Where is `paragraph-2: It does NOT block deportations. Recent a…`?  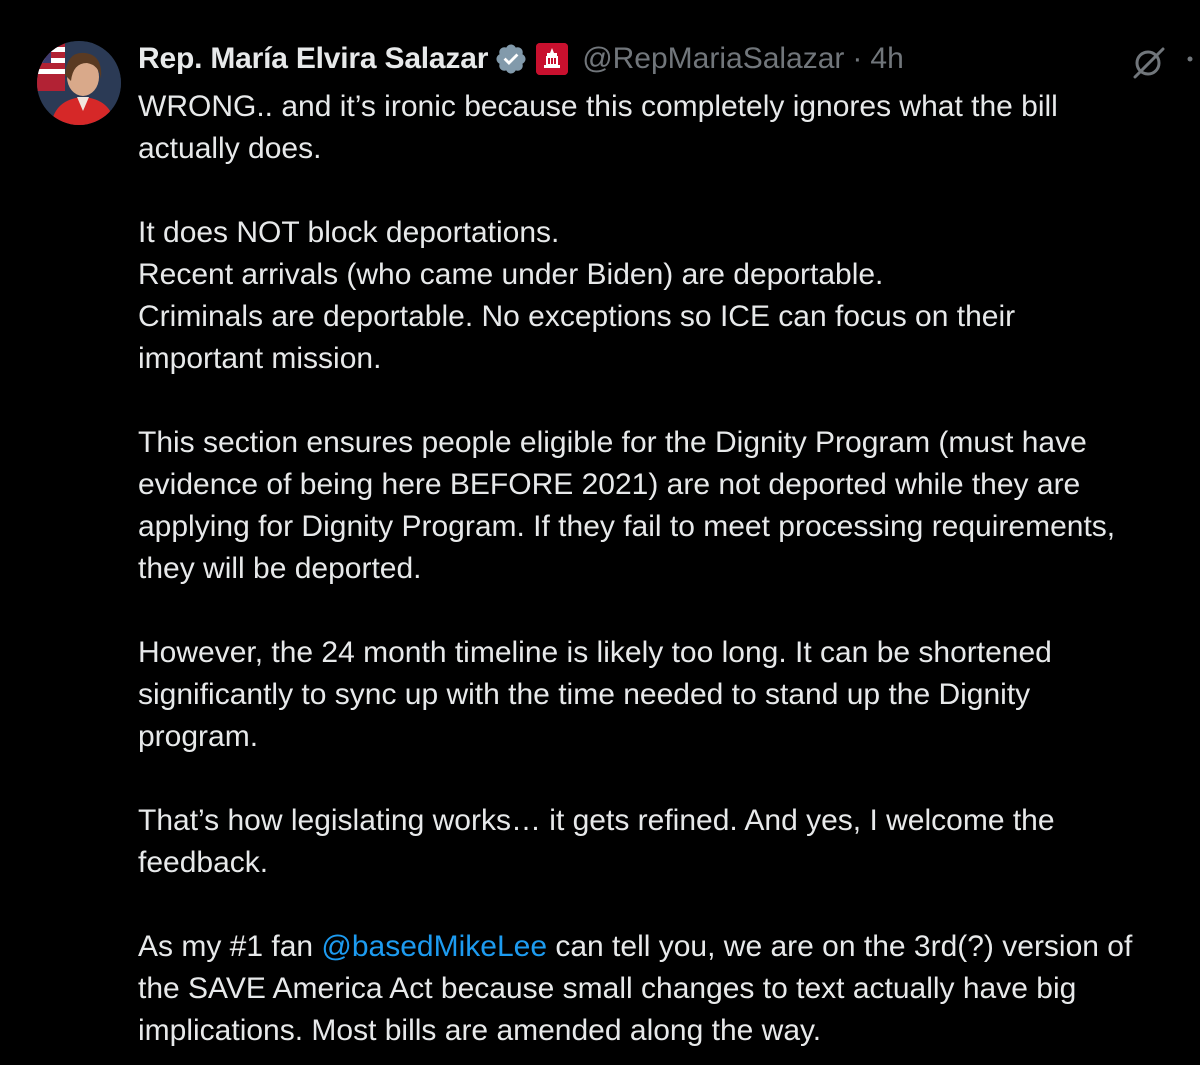 paragraph-2: It does NOT block deportations. Recent a… is located at coordinates (668, 296).